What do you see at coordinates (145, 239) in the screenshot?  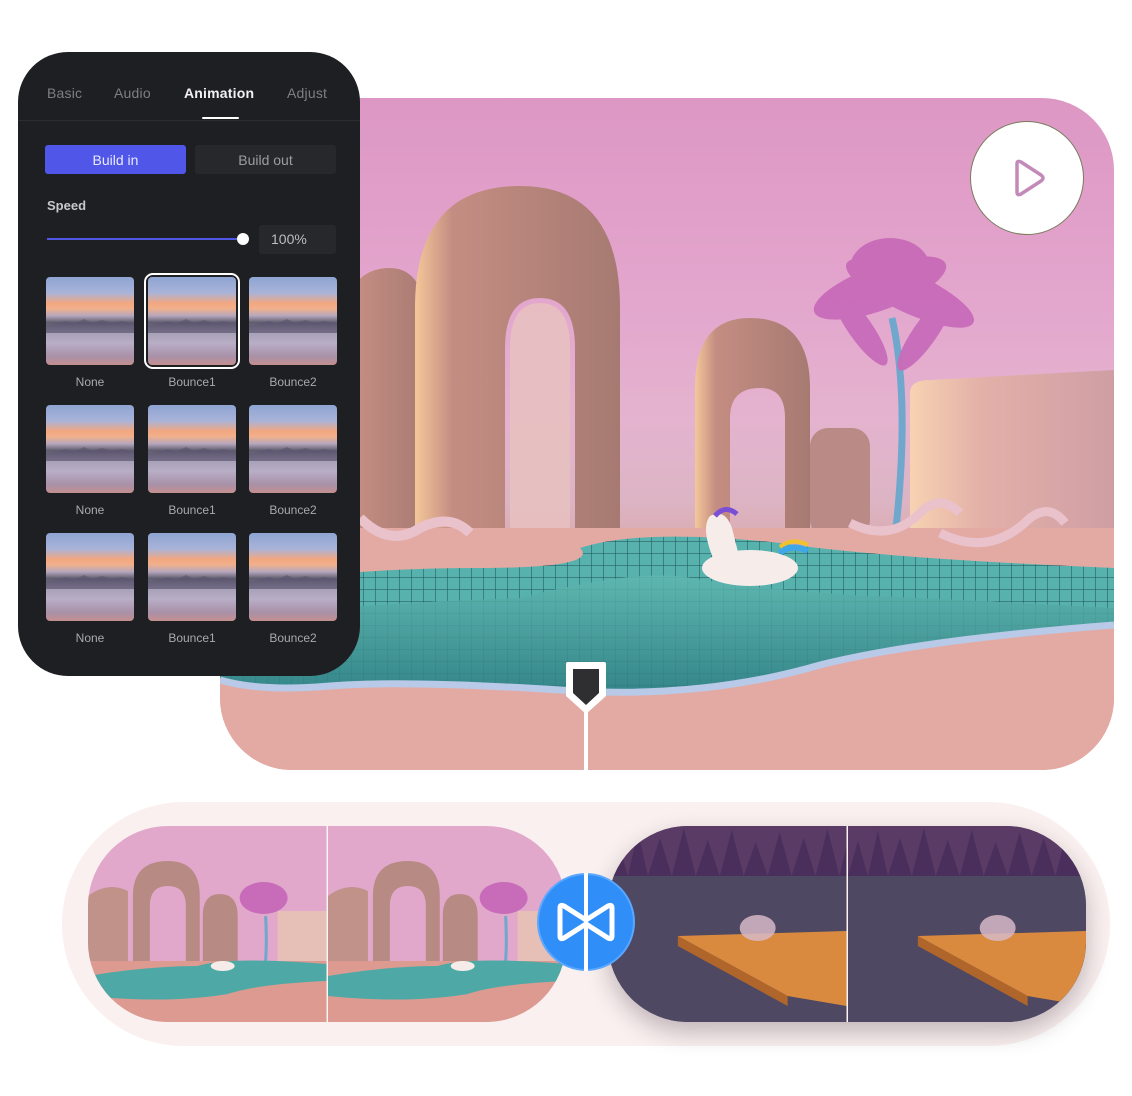 I see `slider-fill` at bounding box center [145, 239].